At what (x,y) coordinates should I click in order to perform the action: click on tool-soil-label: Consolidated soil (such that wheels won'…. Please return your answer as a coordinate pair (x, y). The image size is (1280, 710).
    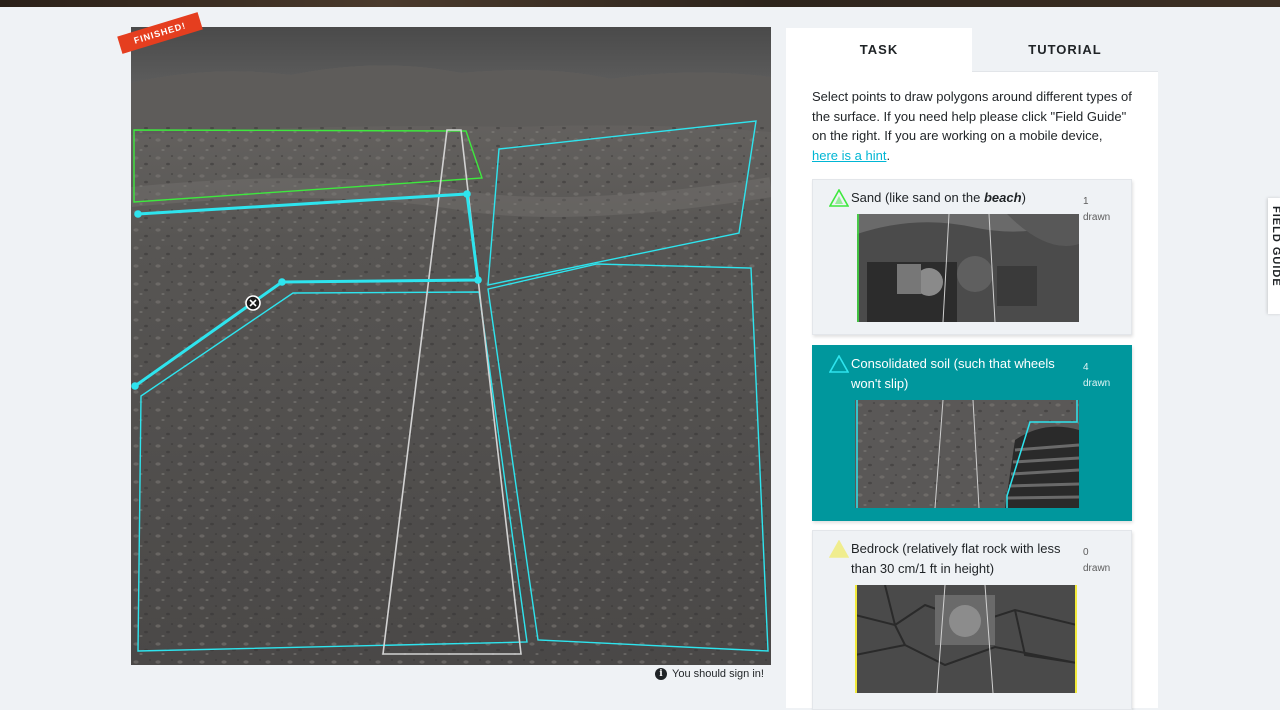
    Looking at the image, I should click on (953, 373).